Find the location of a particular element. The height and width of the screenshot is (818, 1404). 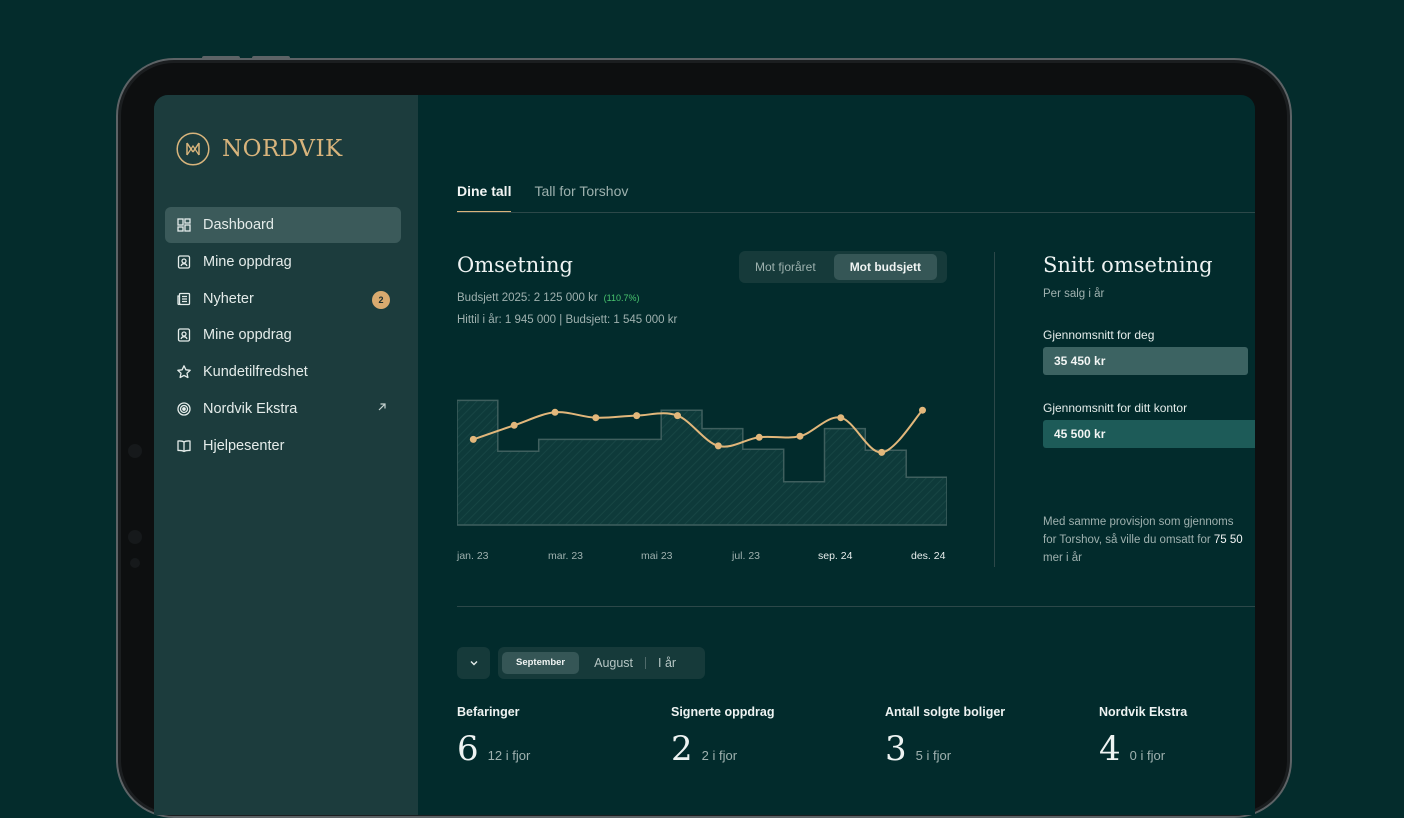

stat-nordvik-ekstra: Nordvik Ekstra 4 0 i fjor is located at coordinates (1143, 737).